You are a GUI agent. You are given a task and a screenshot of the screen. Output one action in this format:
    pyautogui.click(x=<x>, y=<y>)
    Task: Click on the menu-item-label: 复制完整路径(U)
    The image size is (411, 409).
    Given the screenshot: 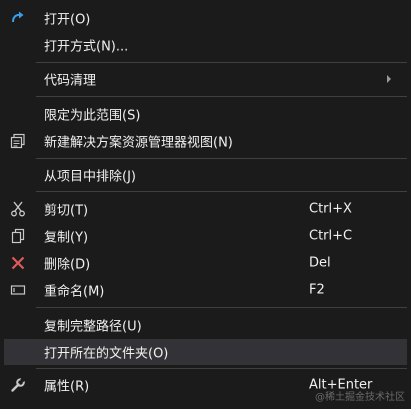 What is the action you would take?
    pyautogui.click(x=93, y=327)
    